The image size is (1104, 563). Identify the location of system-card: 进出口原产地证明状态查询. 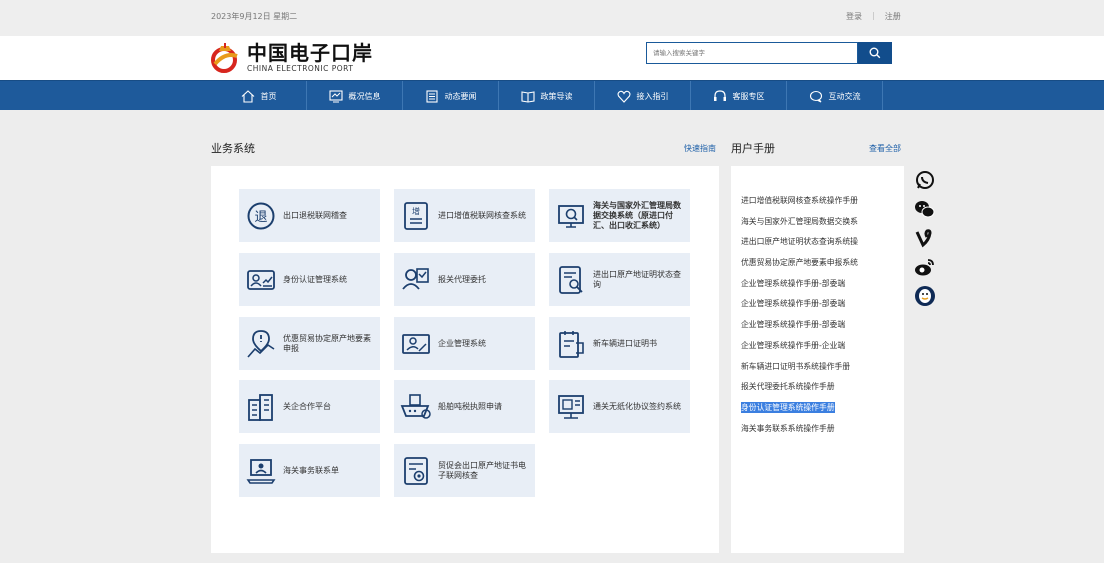
(619, 279).